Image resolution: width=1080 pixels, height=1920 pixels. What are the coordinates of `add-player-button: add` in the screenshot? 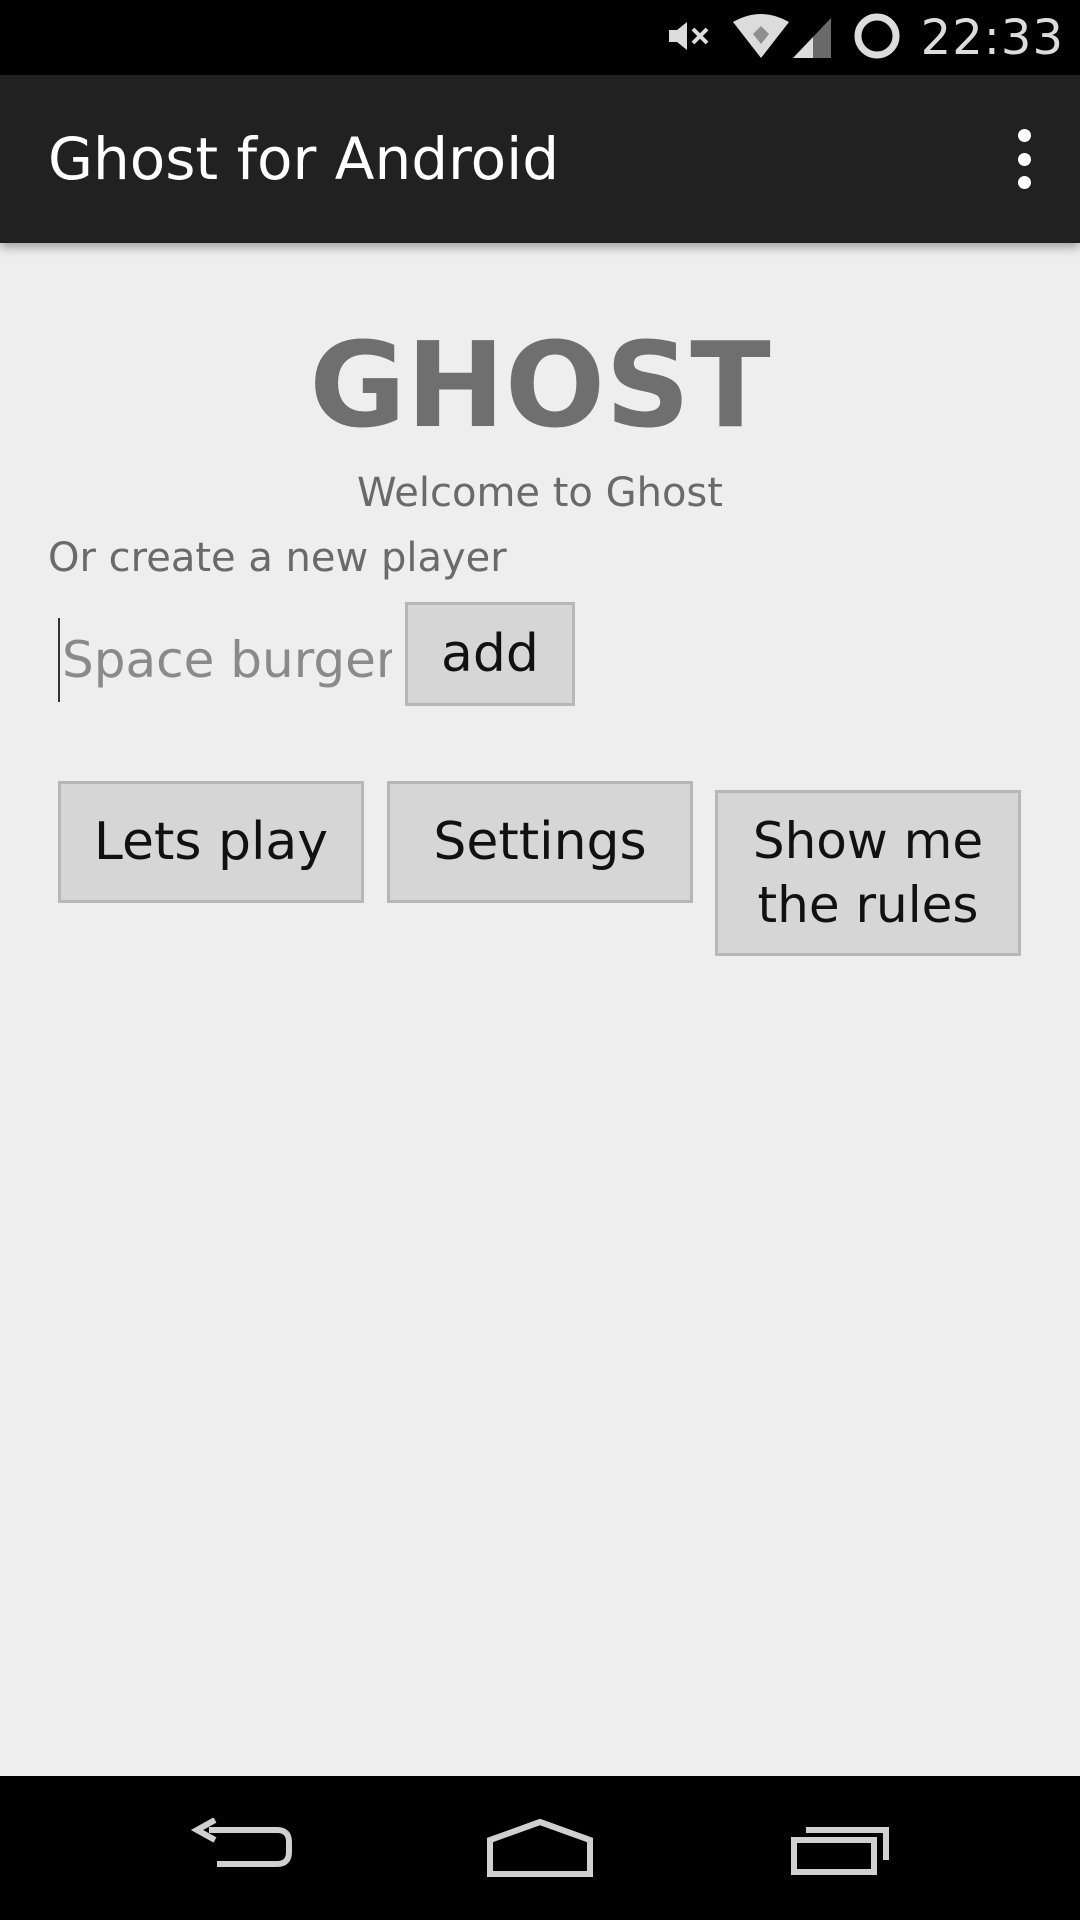 It's located at (490, 654).